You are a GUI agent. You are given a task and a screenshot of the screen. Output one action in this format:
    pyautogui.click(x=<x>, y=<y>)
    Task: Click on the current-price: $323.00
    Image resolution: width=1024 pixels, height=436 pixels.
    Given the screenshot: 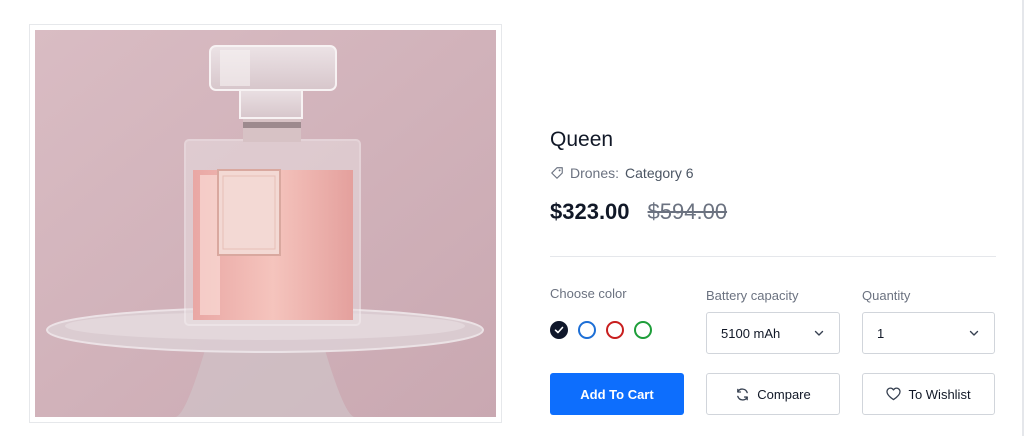 What is the action you would take?
    pyautogui.click(x=590, y=211)
    